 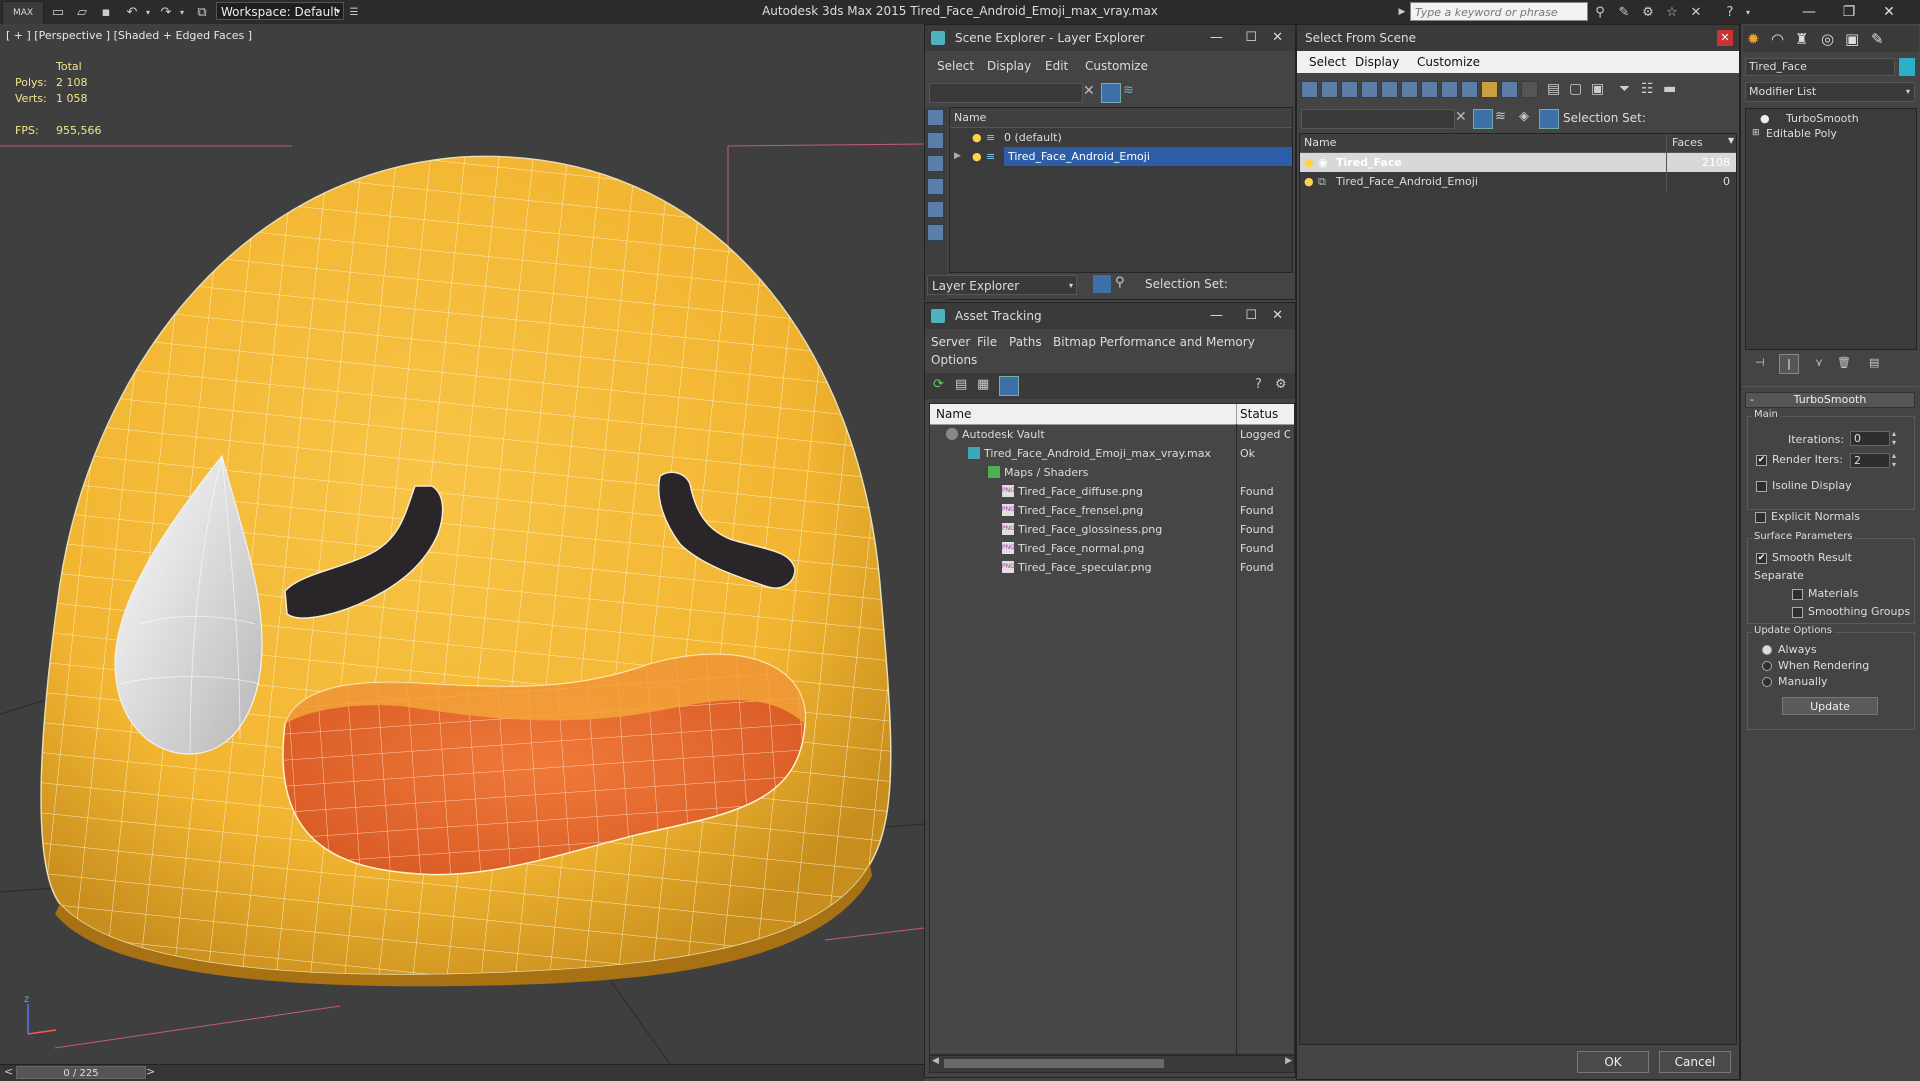 I want to click on asset-row: PNG Tired_Face_glossiness.png Found, so click(x=1112, y=529).